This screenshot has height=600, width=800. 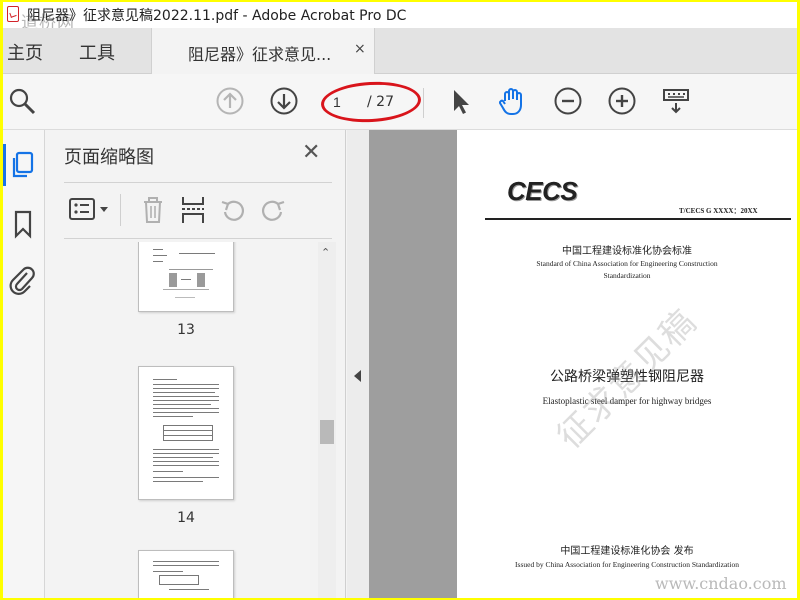 What do you see at coordinates (676, 101) in the screenshot?
I see `keyboard-input-icon` at bounding box center [676, 101].